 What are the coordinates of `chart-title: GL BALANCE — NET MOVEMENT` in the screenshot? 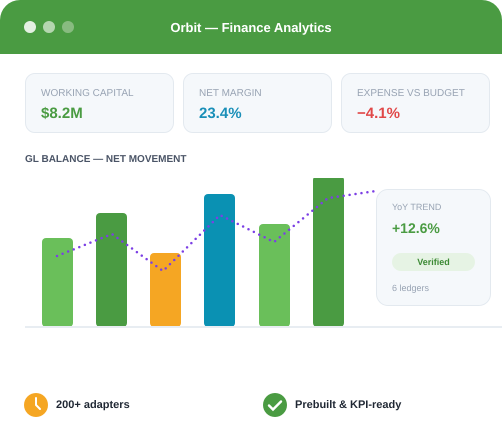 It's located at (106, 159).